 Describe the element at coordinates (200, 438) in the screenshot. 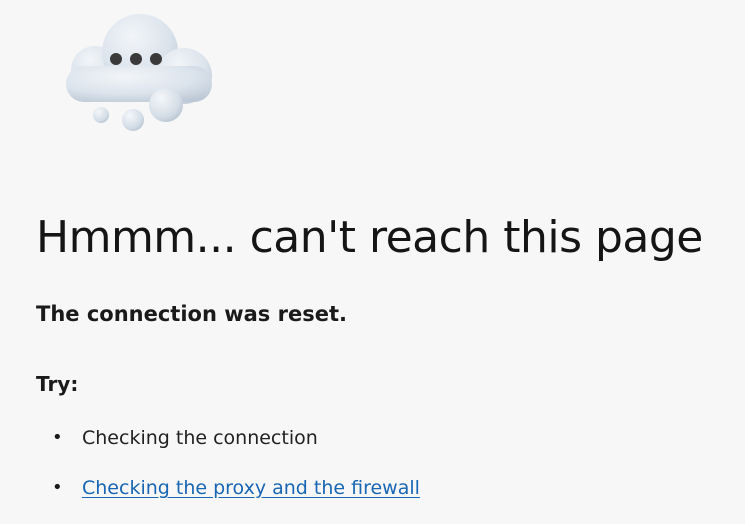

I see `suggestion-check-connection: Checking the connection` at that location.